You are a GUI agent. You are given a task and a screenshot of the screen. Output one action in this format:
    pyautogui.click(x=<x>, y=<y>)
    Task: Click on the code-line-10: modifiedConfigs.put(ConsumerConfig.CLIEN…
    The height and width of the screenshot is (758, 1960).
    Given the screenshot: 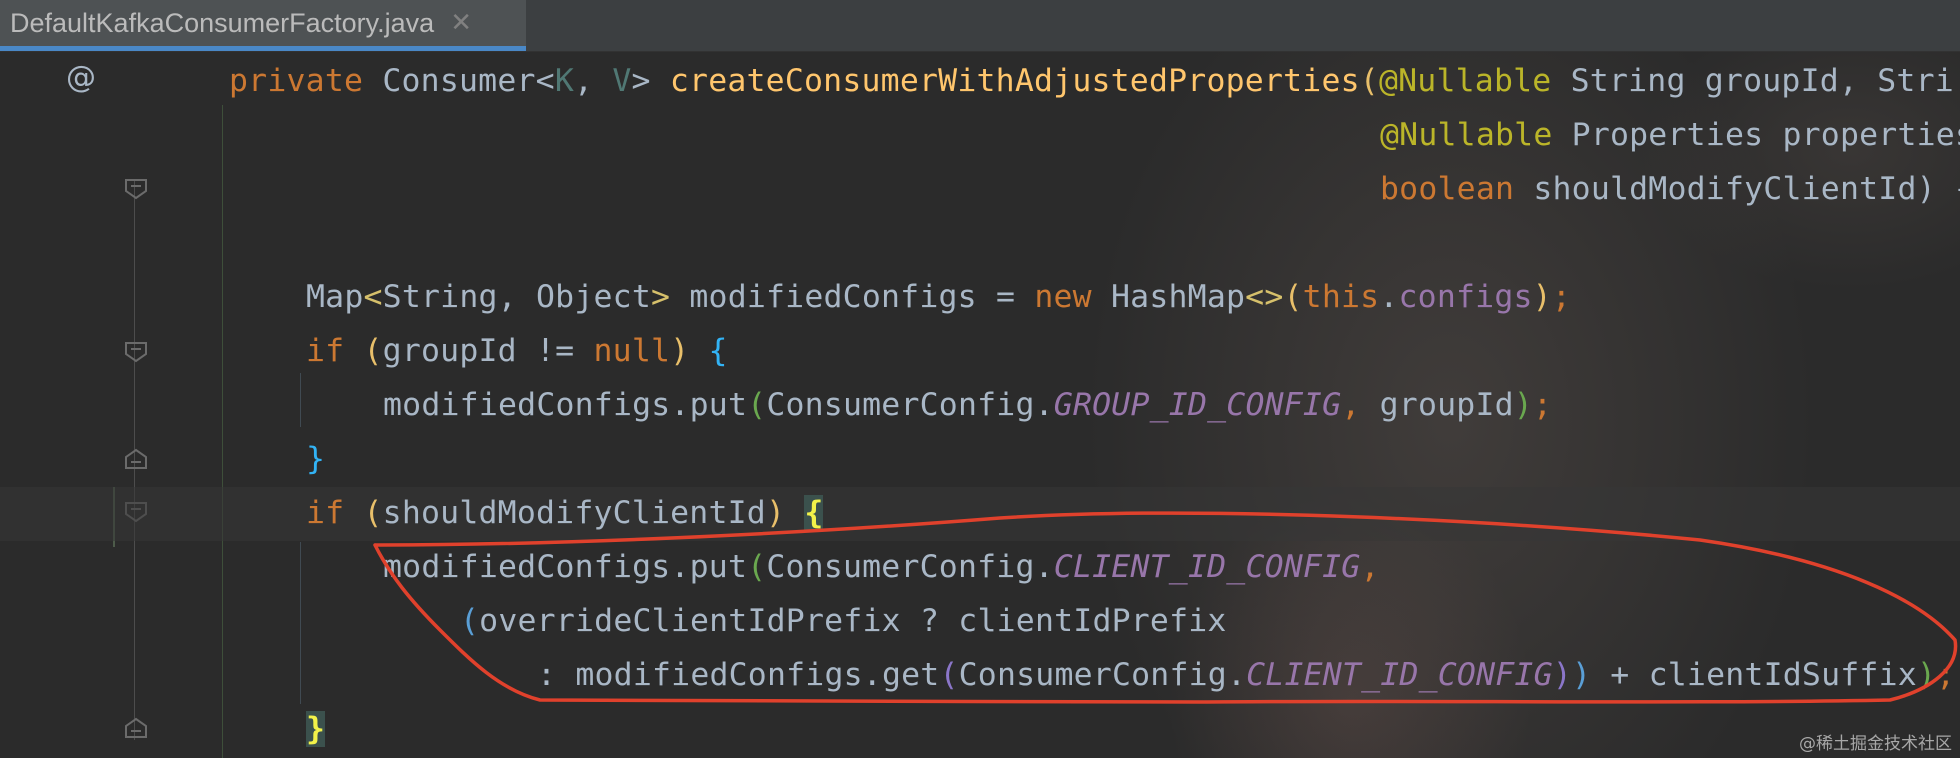 What is the action you would take?
    pyautogui.click(x=881, y=567)
    